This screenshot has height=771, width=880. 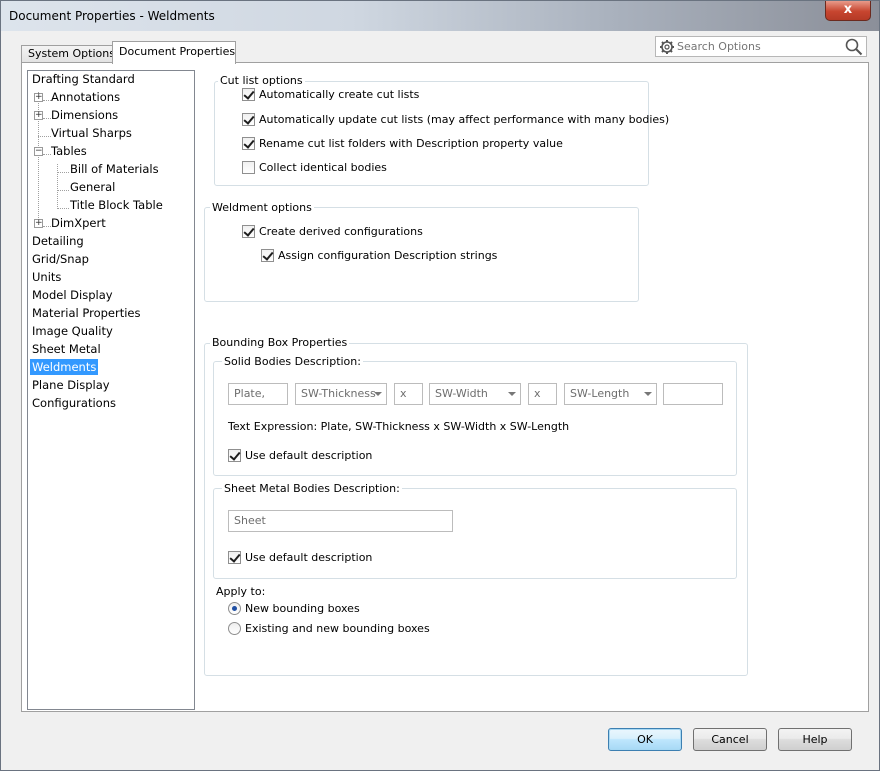 I want to click on separator-1-field: x, so click(x=408, y=394).